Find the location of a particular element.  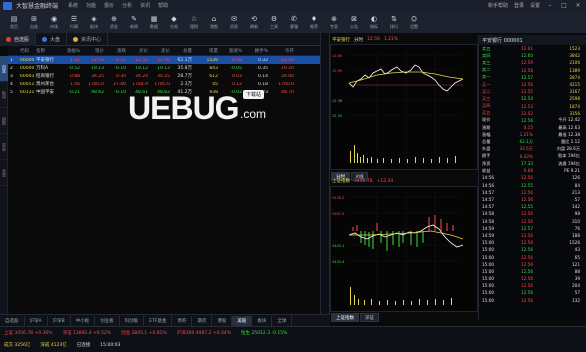

market-tab: 板块 is located at coordinates (262, 320).